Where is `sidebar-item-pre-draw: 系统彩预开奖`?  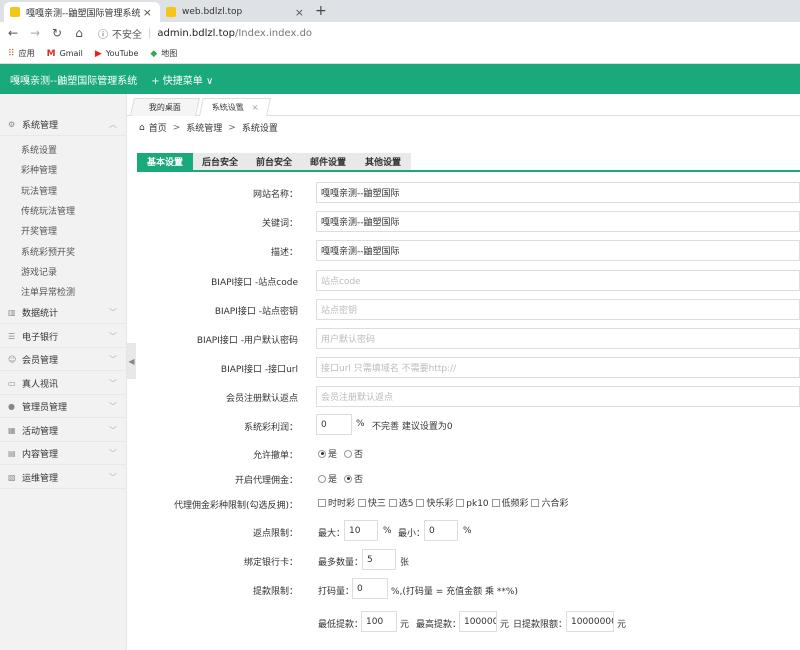 sidebar-item-pre-draw: 系统彩预开奖 is located at coordinates (48, 251).